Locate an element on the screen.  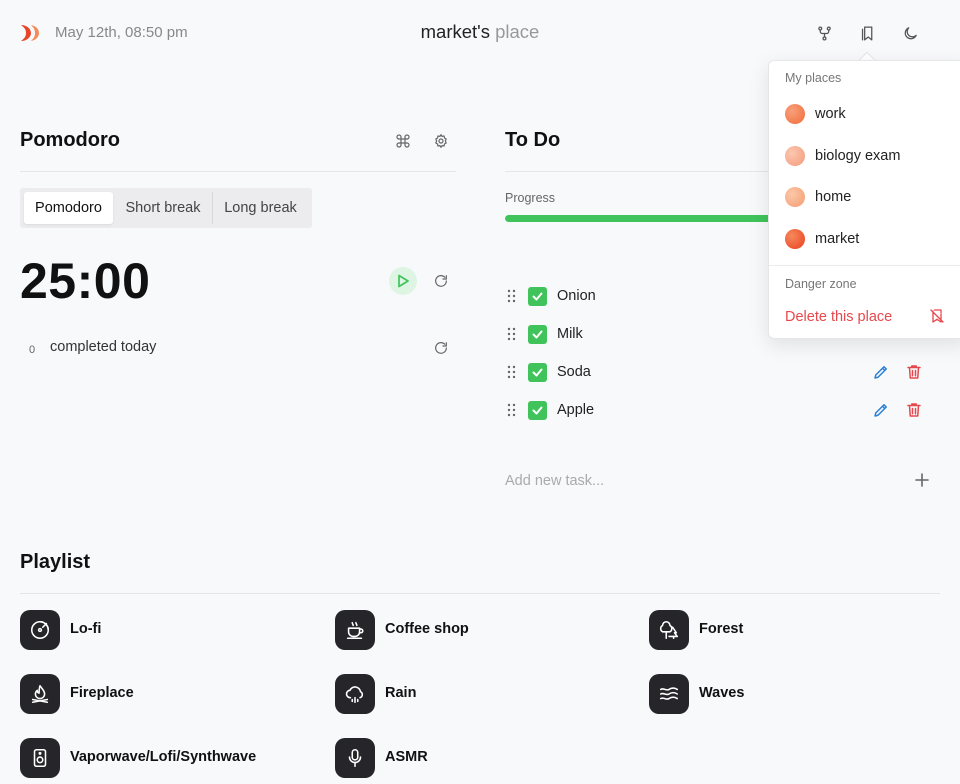
delete-place-button: Delete this place is located at coordinates (864, 317).